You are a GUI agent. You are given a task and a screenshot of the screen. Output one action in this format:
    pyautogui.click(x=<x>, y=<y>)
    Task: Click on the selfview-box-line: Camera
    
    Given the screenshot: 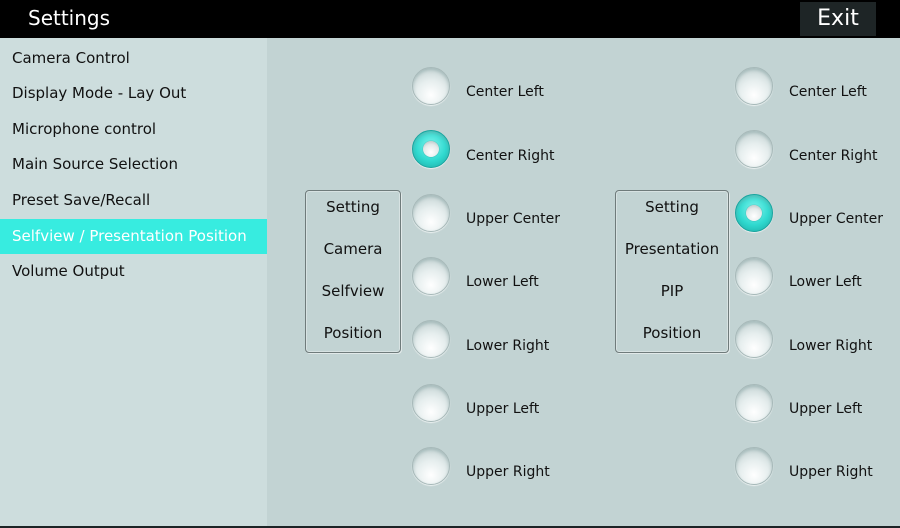 What is the action you would take?
    pyautogui.click(x=353, y=249)
    